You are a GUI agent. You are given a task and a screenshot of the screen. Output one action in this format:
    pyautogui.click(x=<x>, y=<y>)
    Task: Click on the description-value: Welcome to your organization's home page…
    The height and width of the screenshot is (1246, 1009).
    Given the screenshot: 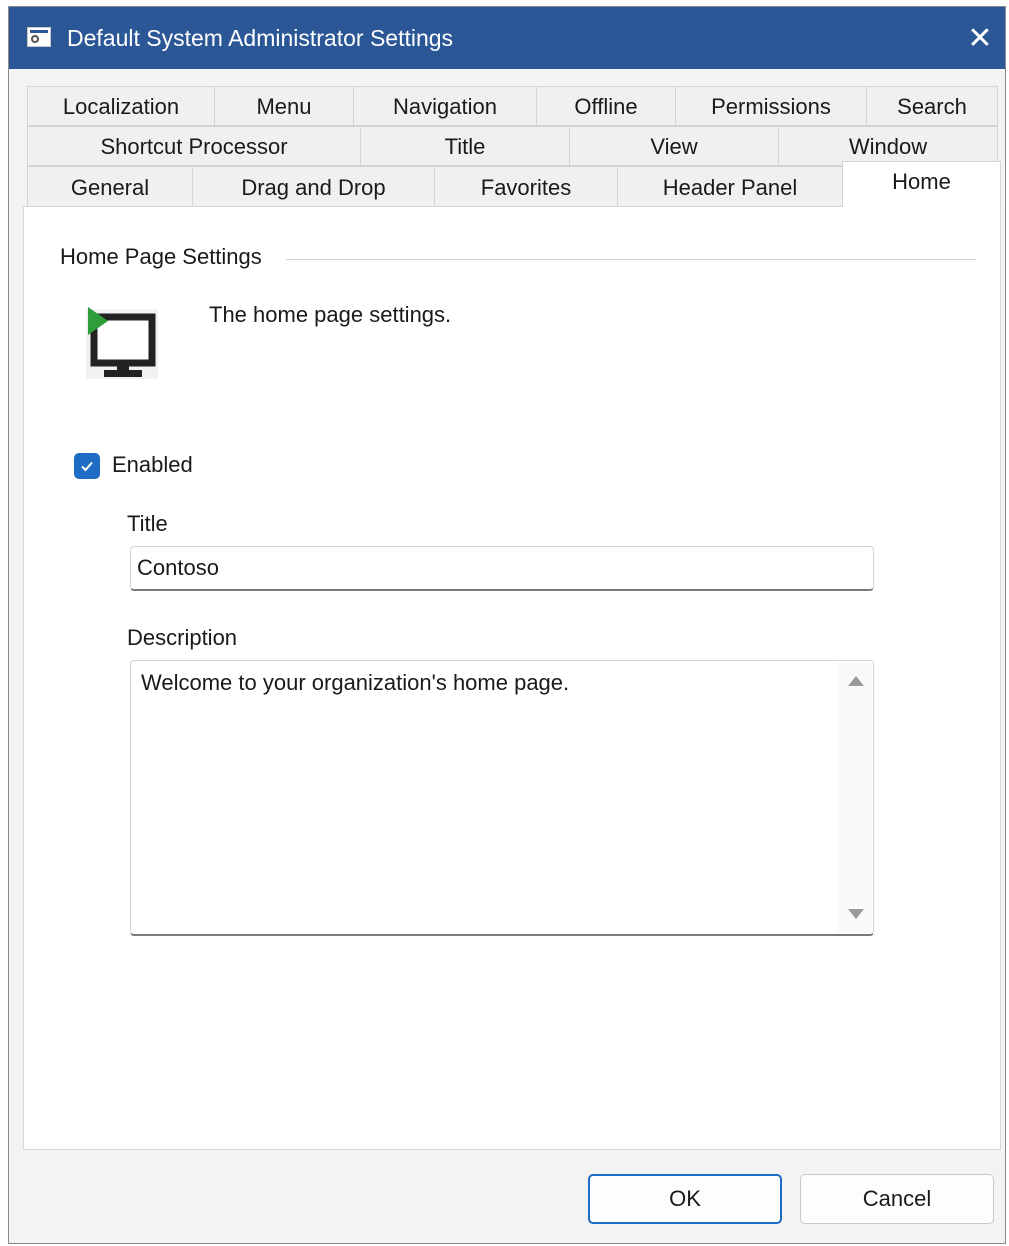 What is the action you would take?
    pyautogui.click(x=355, y=682)
    